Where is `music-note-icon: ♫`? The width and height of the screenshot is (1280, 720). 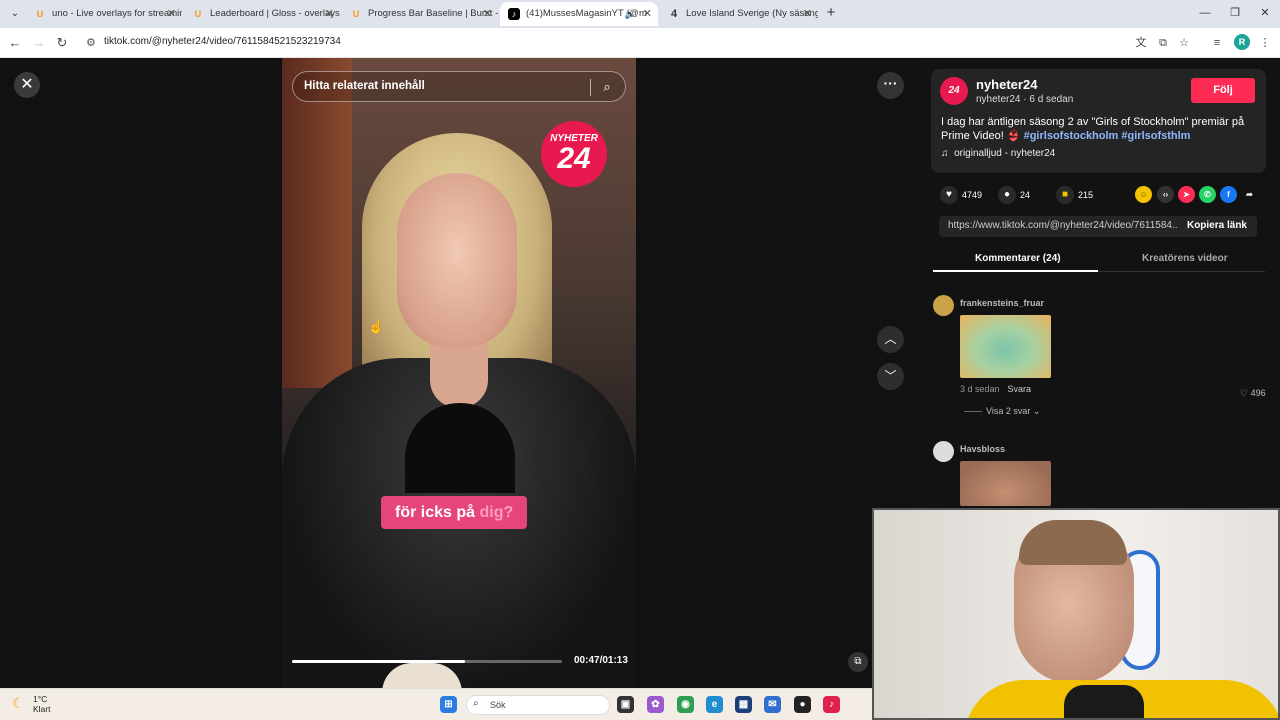 music-note-icon: ♫ is located at coordinates (945, 153).